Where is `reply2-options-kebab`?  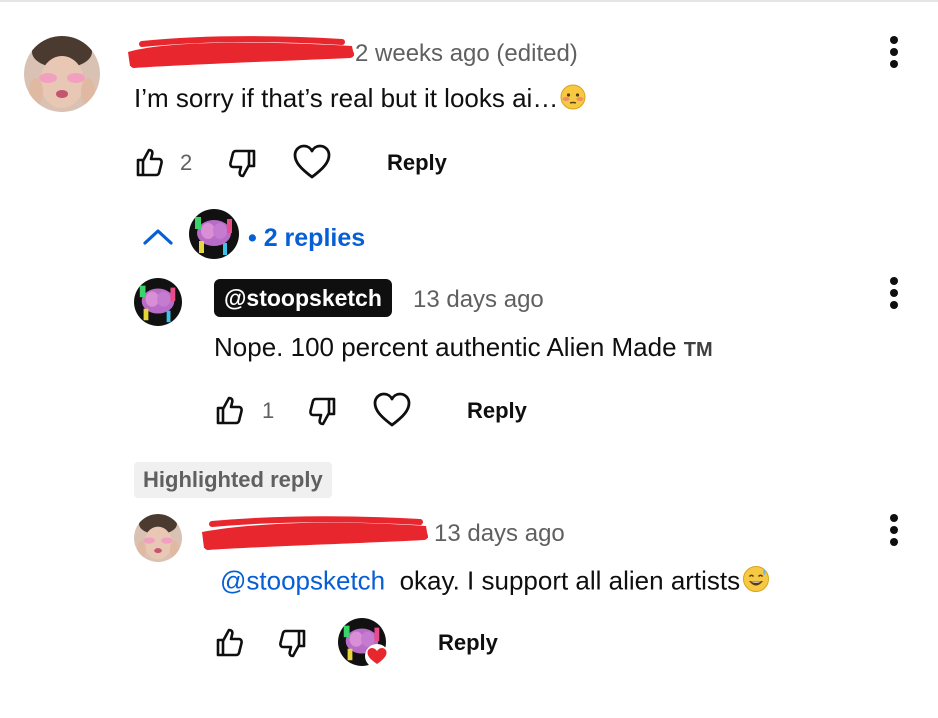 reply2-options-kebab is located at coordinates (894, 532).